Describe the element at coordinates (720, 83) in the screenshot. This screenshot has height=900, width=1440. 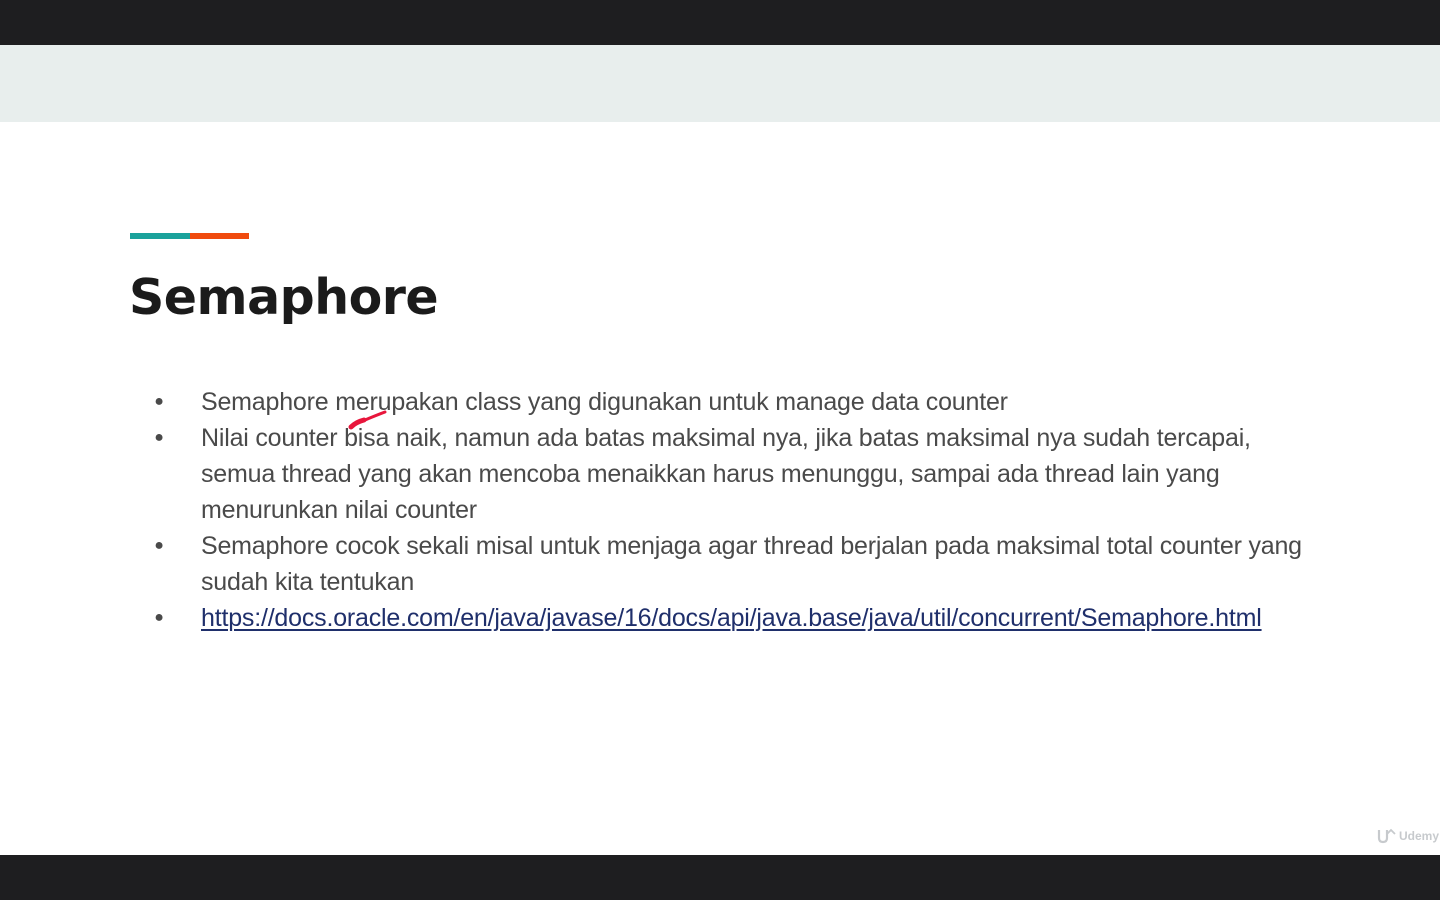
I see `slide-header-band` at that location.